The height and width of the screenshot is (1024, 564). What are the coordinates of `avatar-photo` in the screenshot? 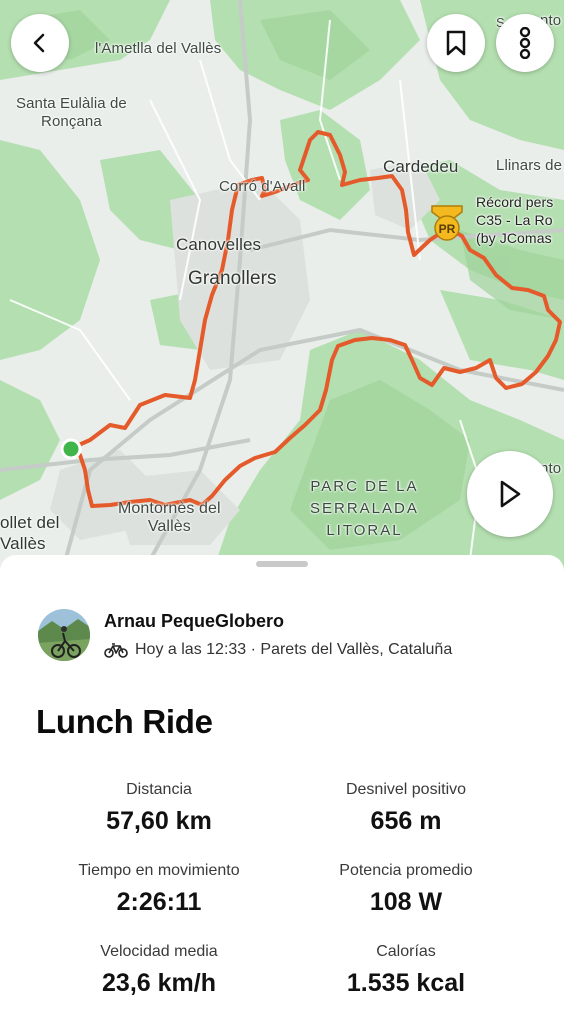 It's located at (64, 635).